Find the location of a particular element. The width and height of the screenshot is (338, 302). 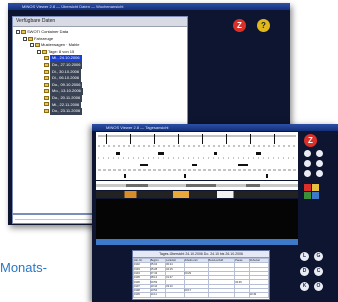

tree-item: SWOTI Container Data is located at coordinates (49, 32).